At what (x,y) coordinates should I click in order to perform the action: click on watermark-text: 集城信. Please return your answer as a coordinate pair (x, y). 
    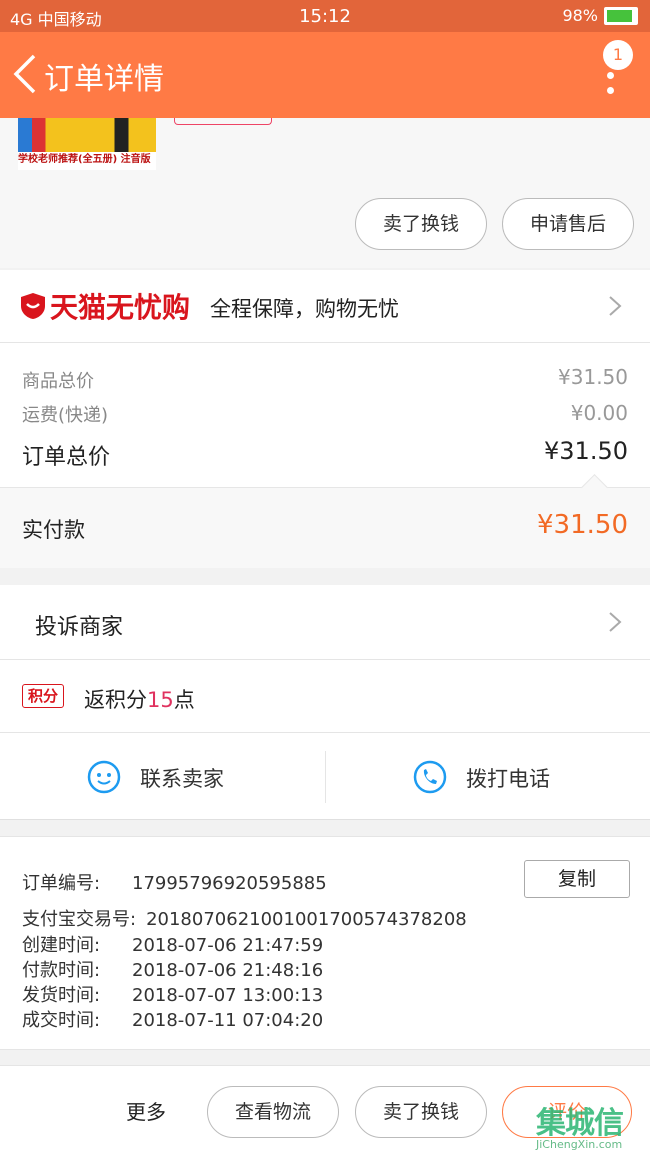
    Looking at the image, I should click on (580, 1123).